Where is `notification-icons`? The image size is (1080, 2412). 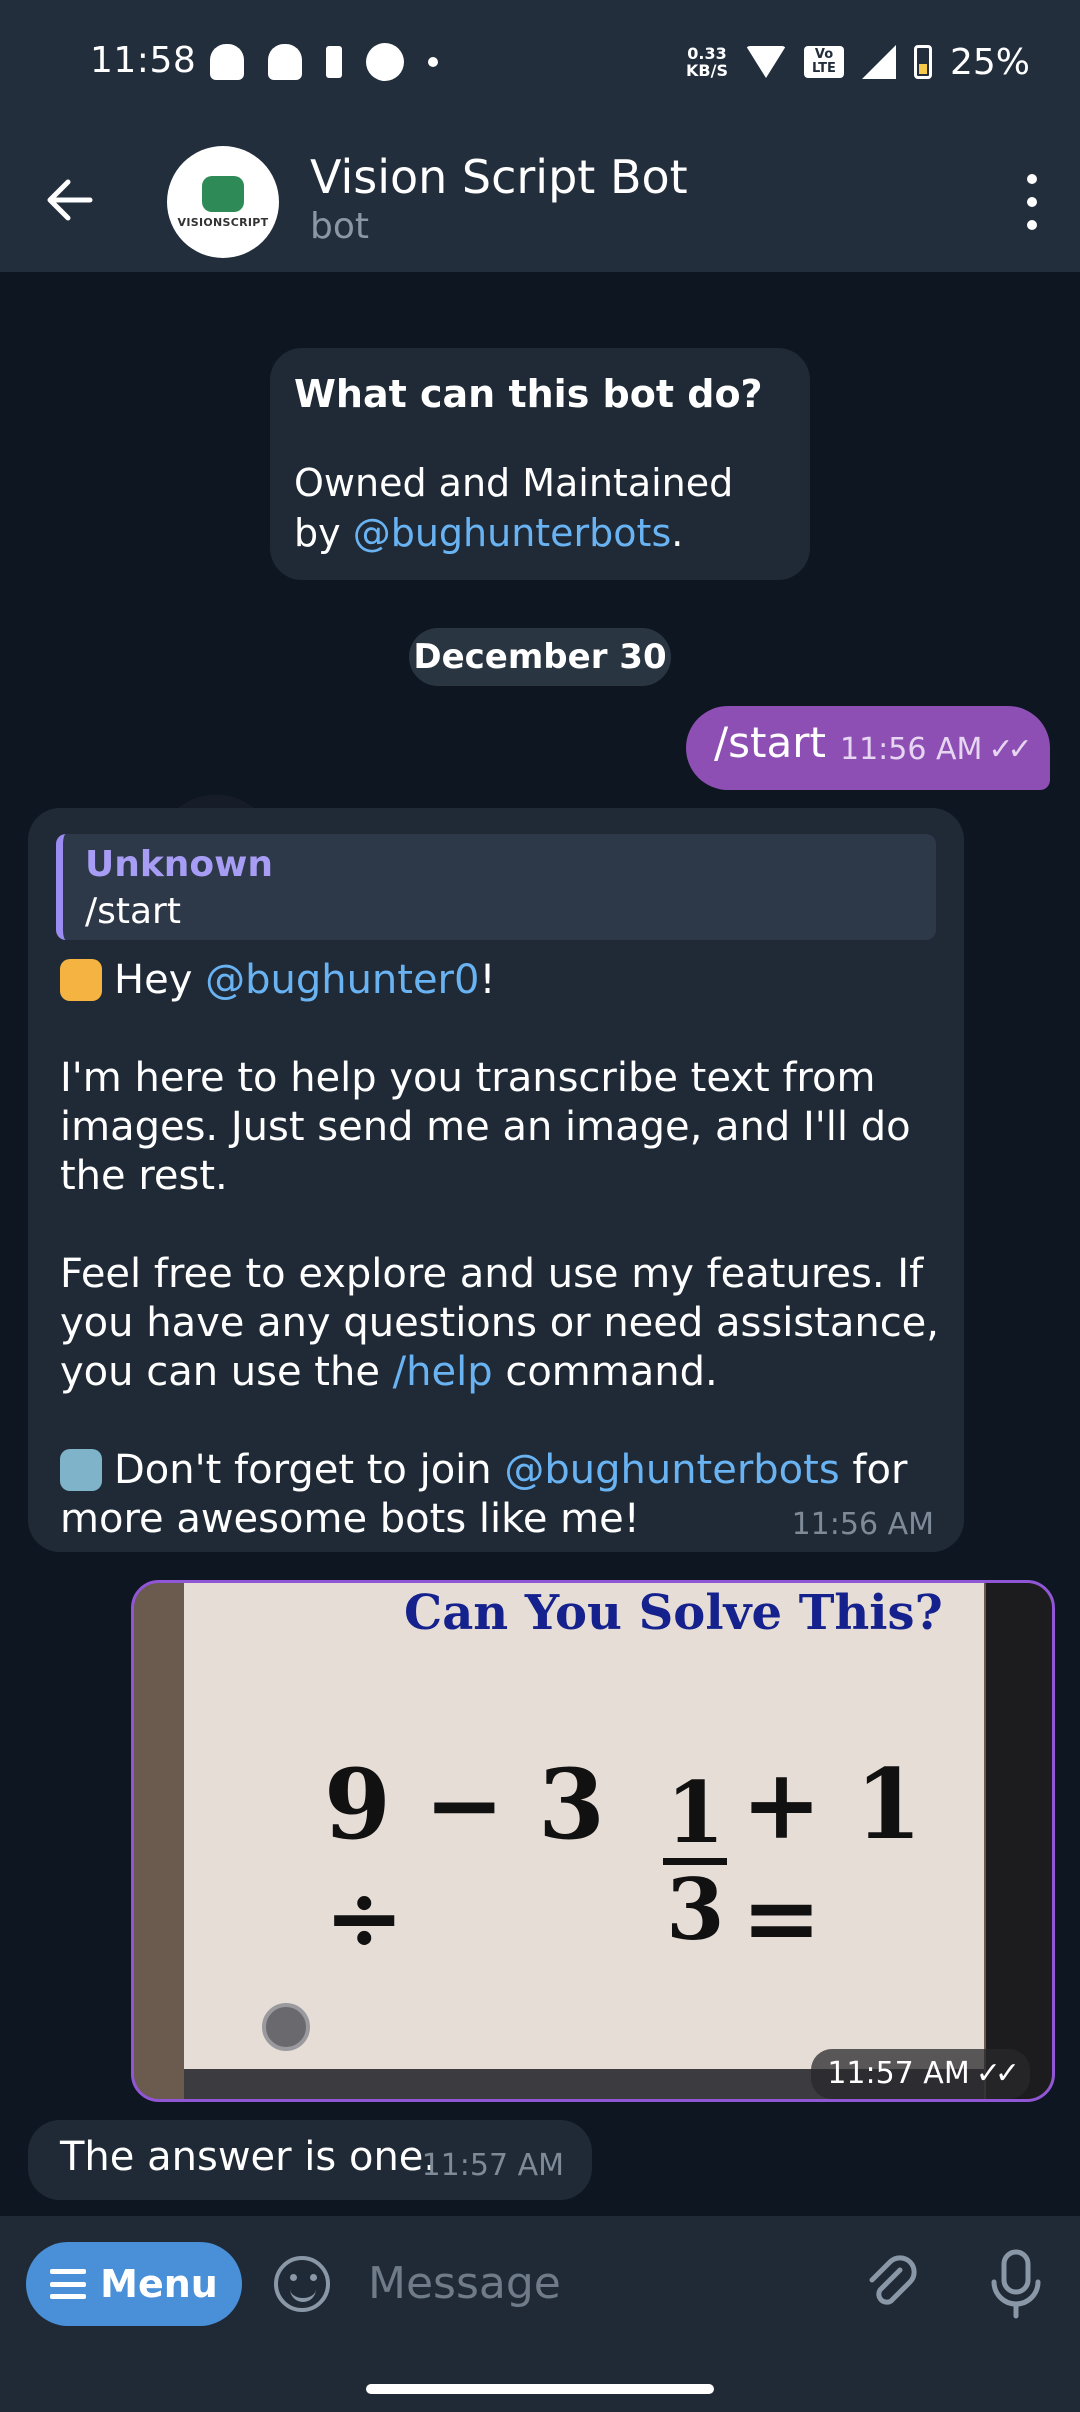
notification-icons is located at coordinates (324, 62).